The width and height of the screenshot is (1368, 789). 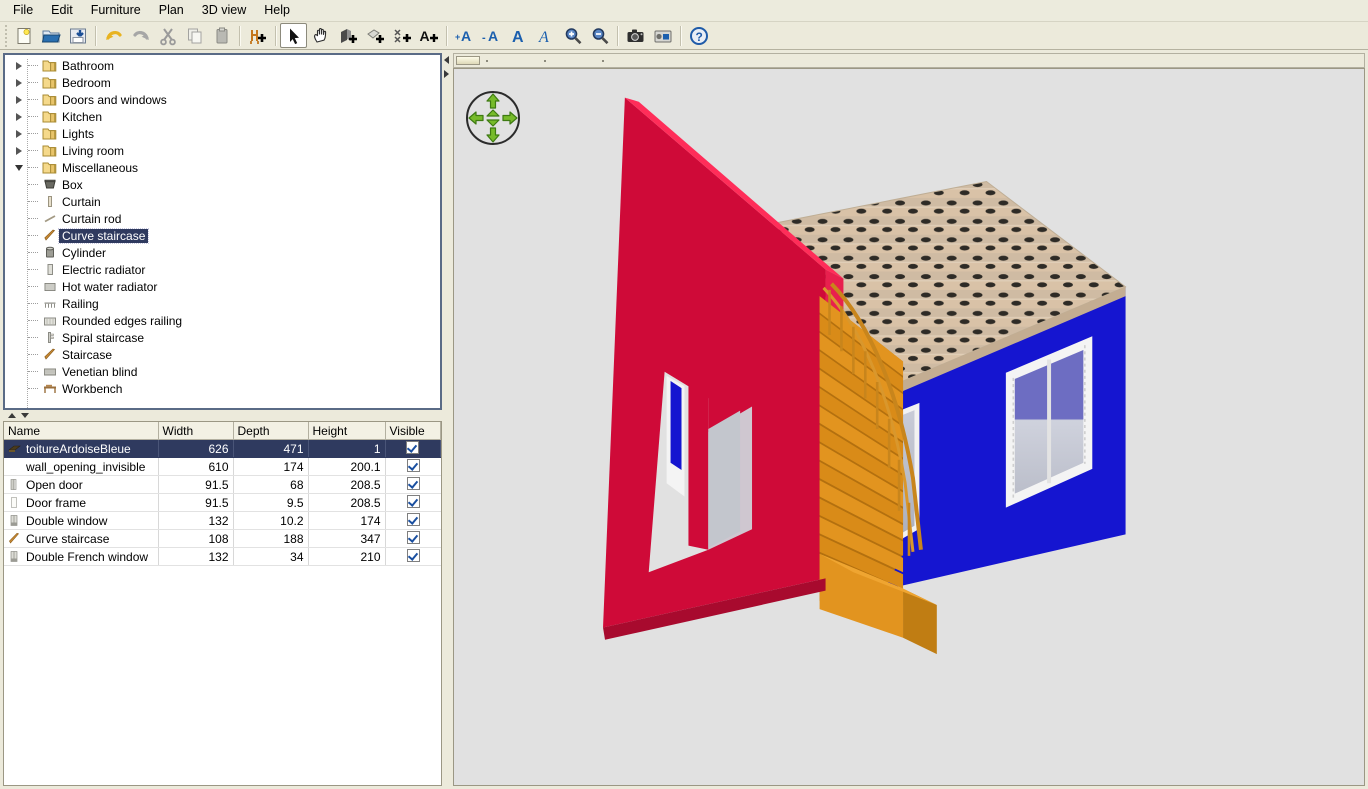 What do you see at coordinates (545, 35) in the screenshot?
I see `italic-style-button: A` at bounding box center [545, 35].